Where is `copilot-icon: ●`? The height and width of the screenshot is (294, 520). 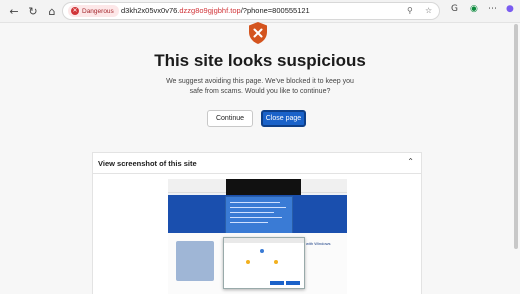
copilot-icon: ● is located at coordinates (510, 9).